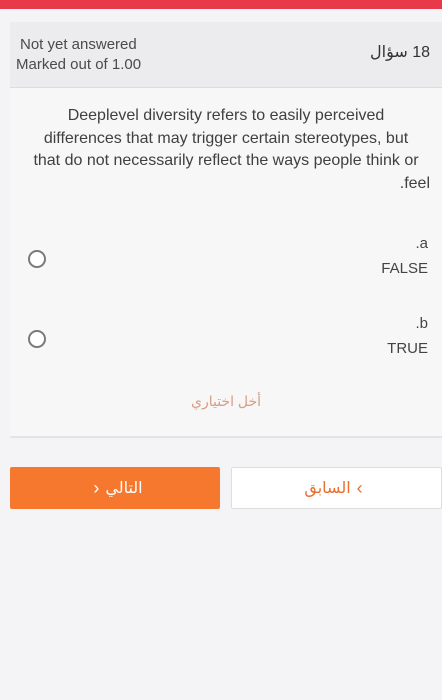 The image size is (442, 700). Describe the element at coordinates (407, 348) in the screenshot. I see `option-label: TRUE` at that location.